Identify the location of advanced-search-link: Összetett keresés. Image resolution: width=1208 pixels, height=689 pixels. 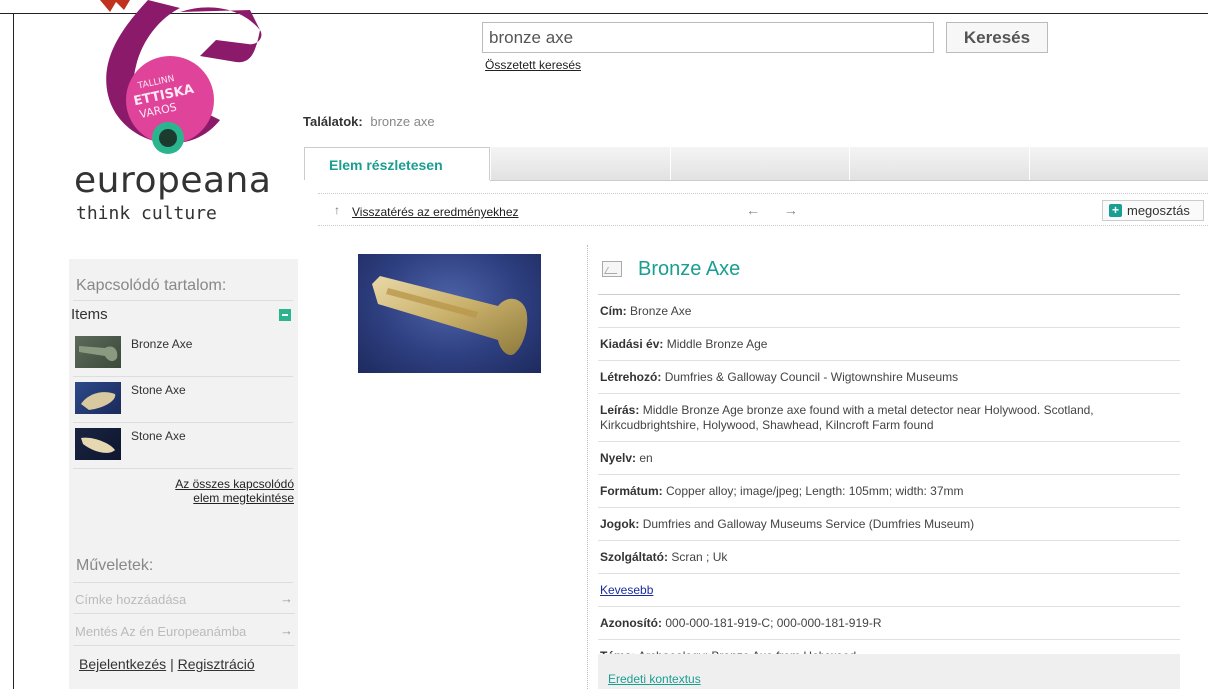
(533, 65).